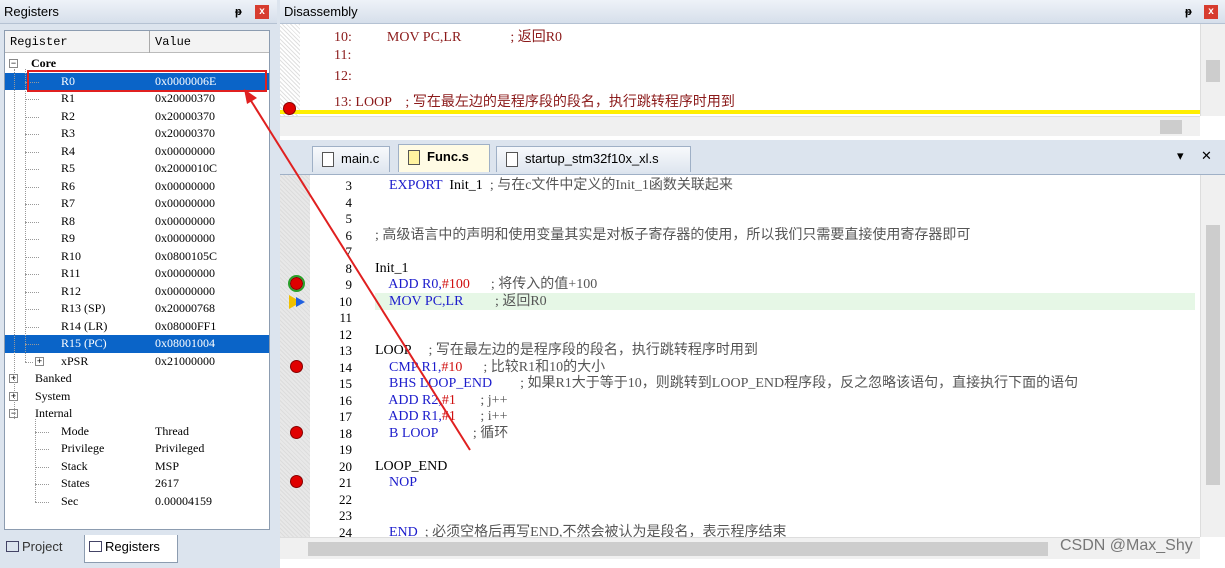 This screenshot has width=1225, height=568. What do you see at coordinates (137, 204) in the screenshot?
I see `register-row: R7 0x00000000` at bounding box center [137, 204].